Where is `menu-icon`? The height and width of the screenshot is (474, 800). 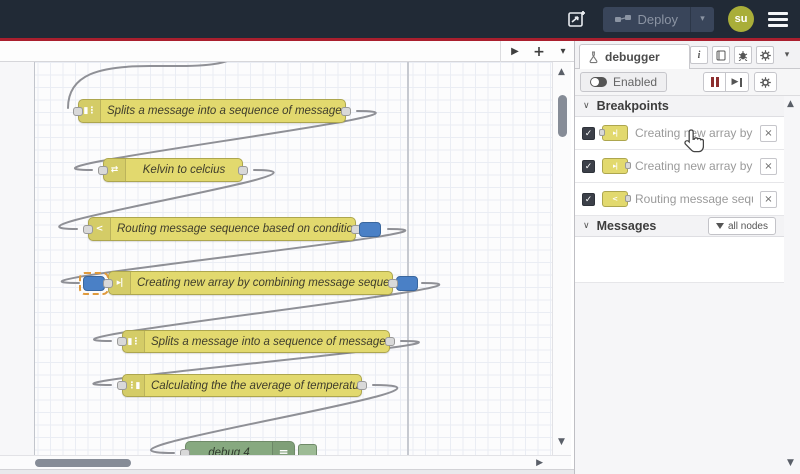 menu-icon is located at coordinates (778, 19).